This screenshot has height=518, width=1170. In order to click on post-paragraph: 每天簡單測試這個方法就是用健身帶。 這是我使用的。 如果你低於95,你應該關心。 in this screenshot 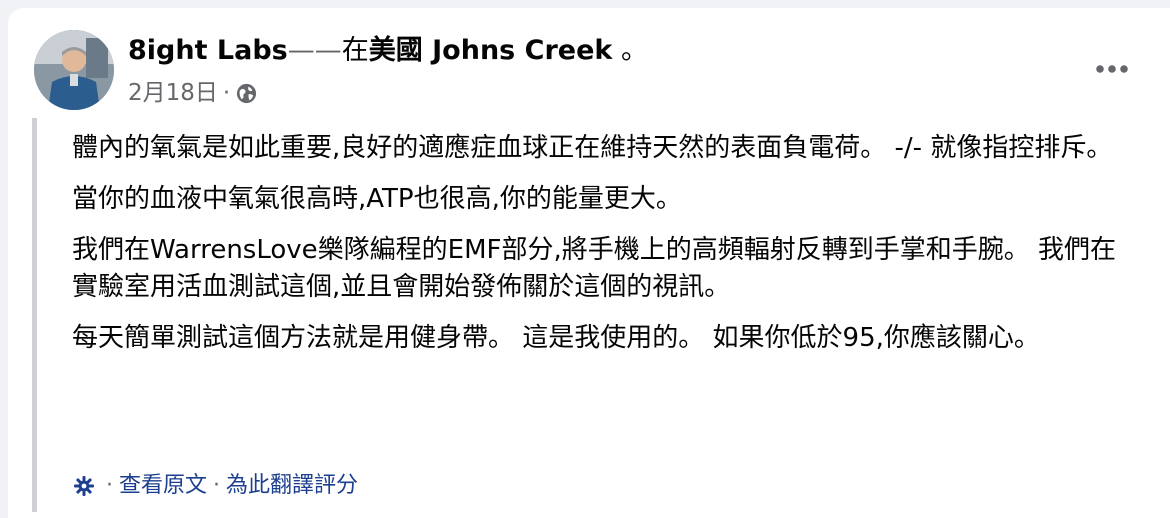, I will do `click(556, 338)`.